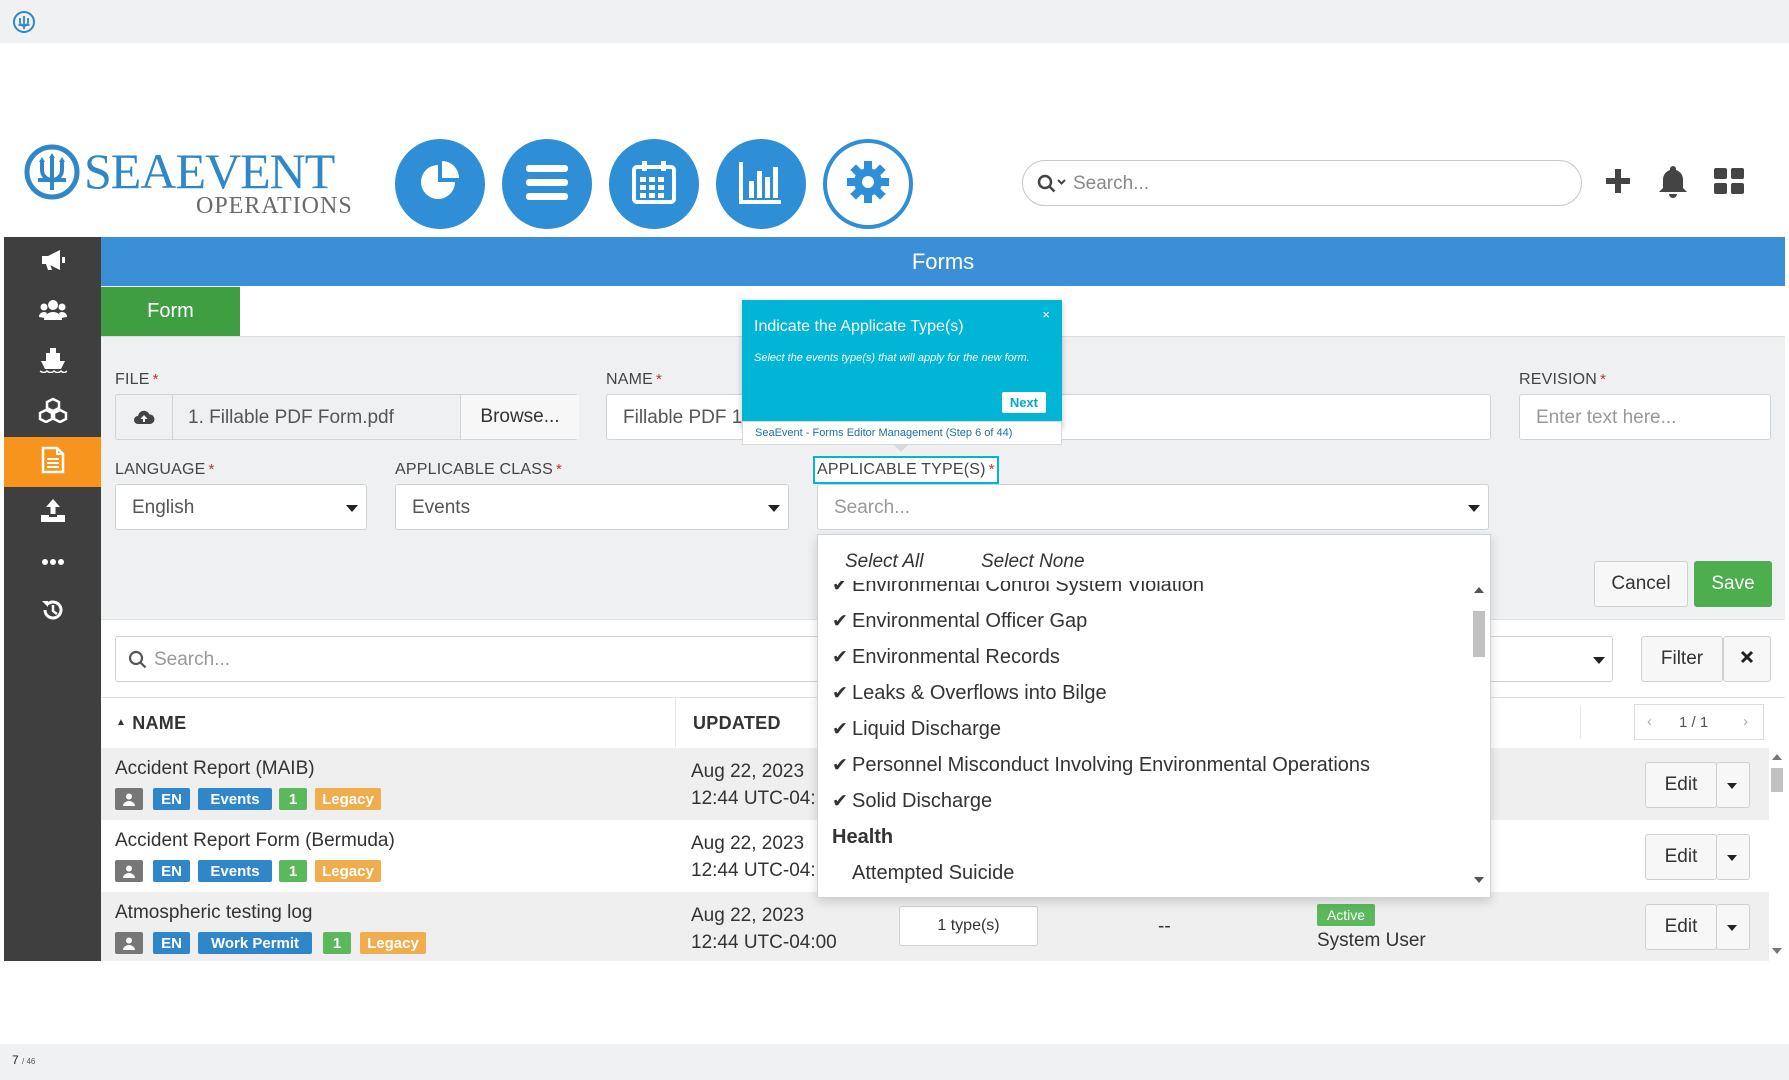  Describe the element at coordinates (24, 1060) in the screenshot. I see `page-counter: 7 / 46` at that location.